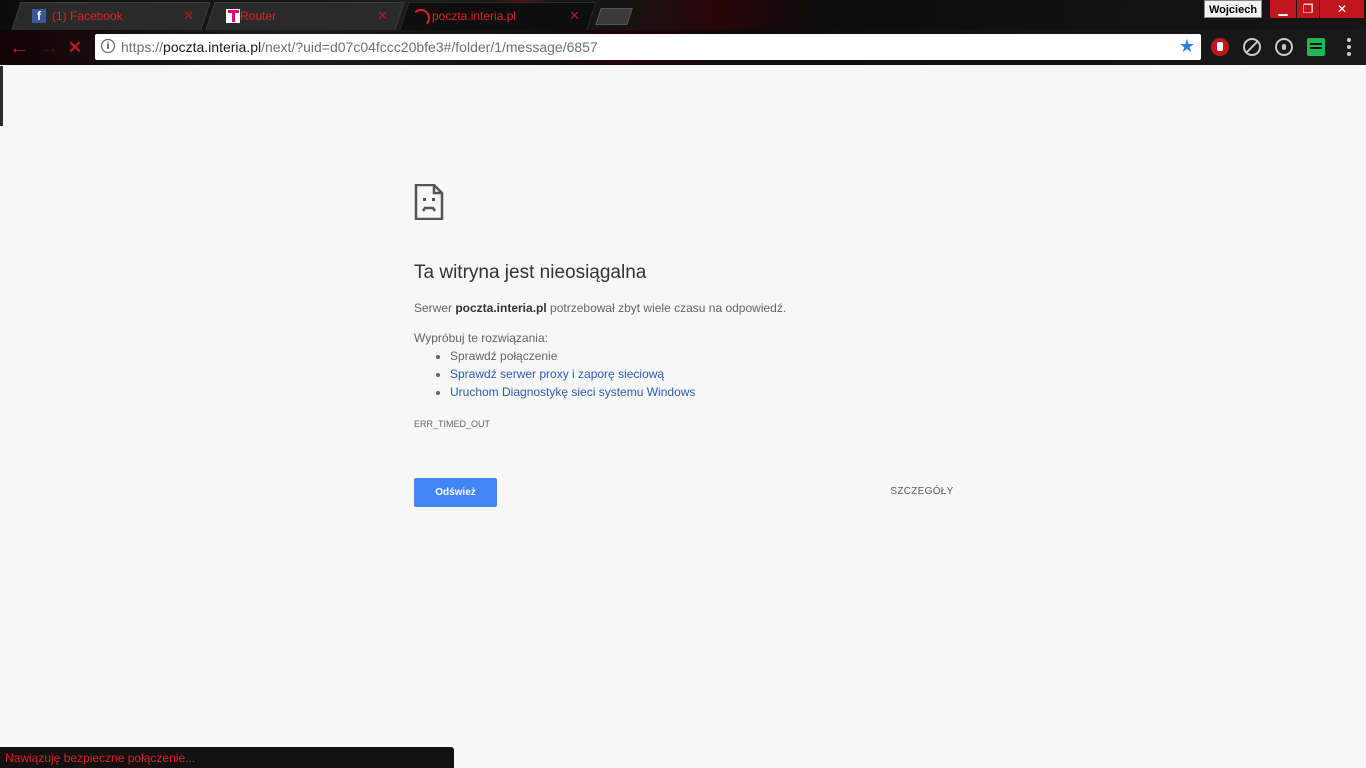 This screenshot has width=1366, height=768. What do you see at coordinates (1349, 47) in the screenshot?
I see `menu-icon` at bounding box center [1349, 47].